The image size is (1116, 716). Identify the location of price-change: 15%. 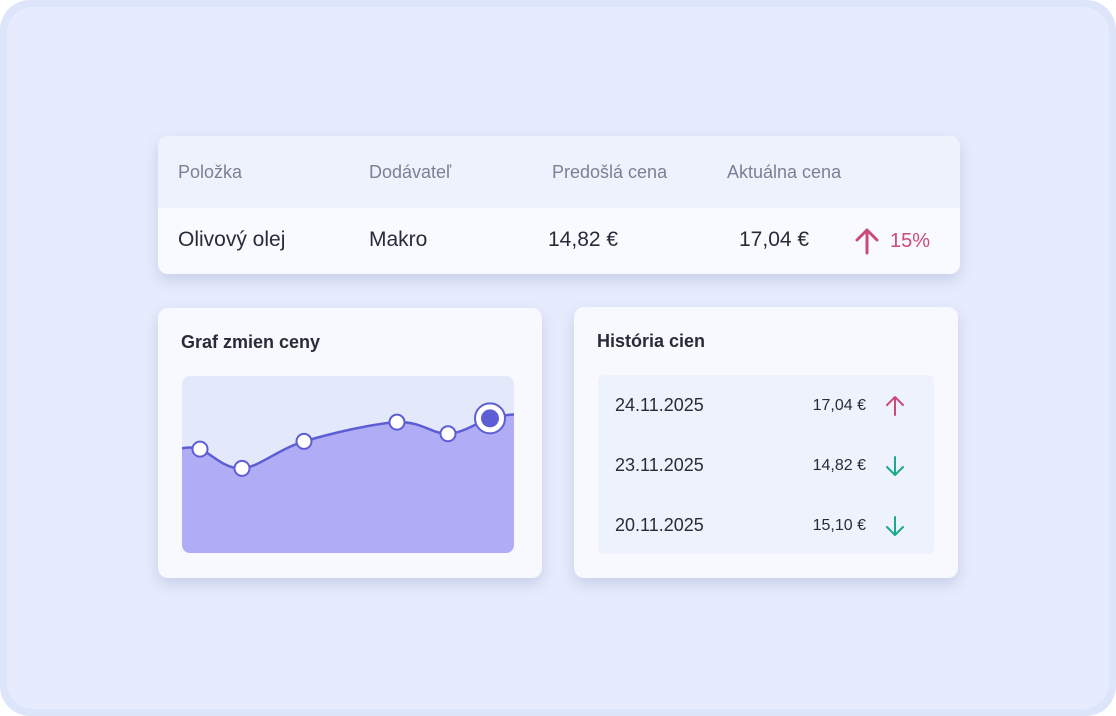
(892, 241).